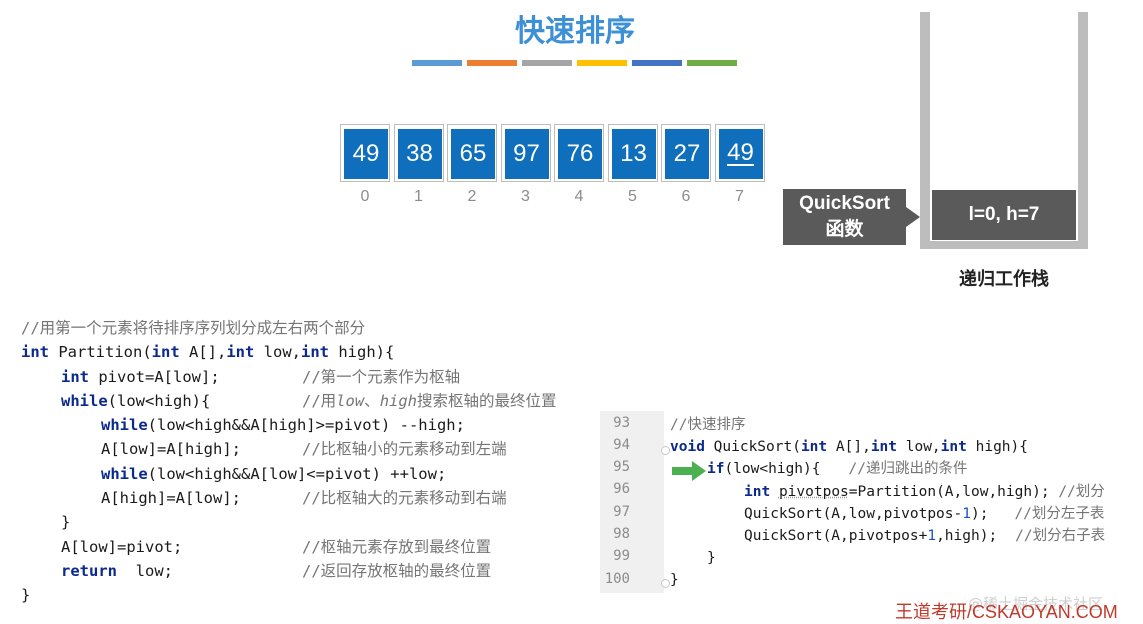 Image resolution: width=1143 pixels, height=624 pixels. Describe the element at coordinates (687, 447) in the screenshot. I see `code-keyword: void` at that location.